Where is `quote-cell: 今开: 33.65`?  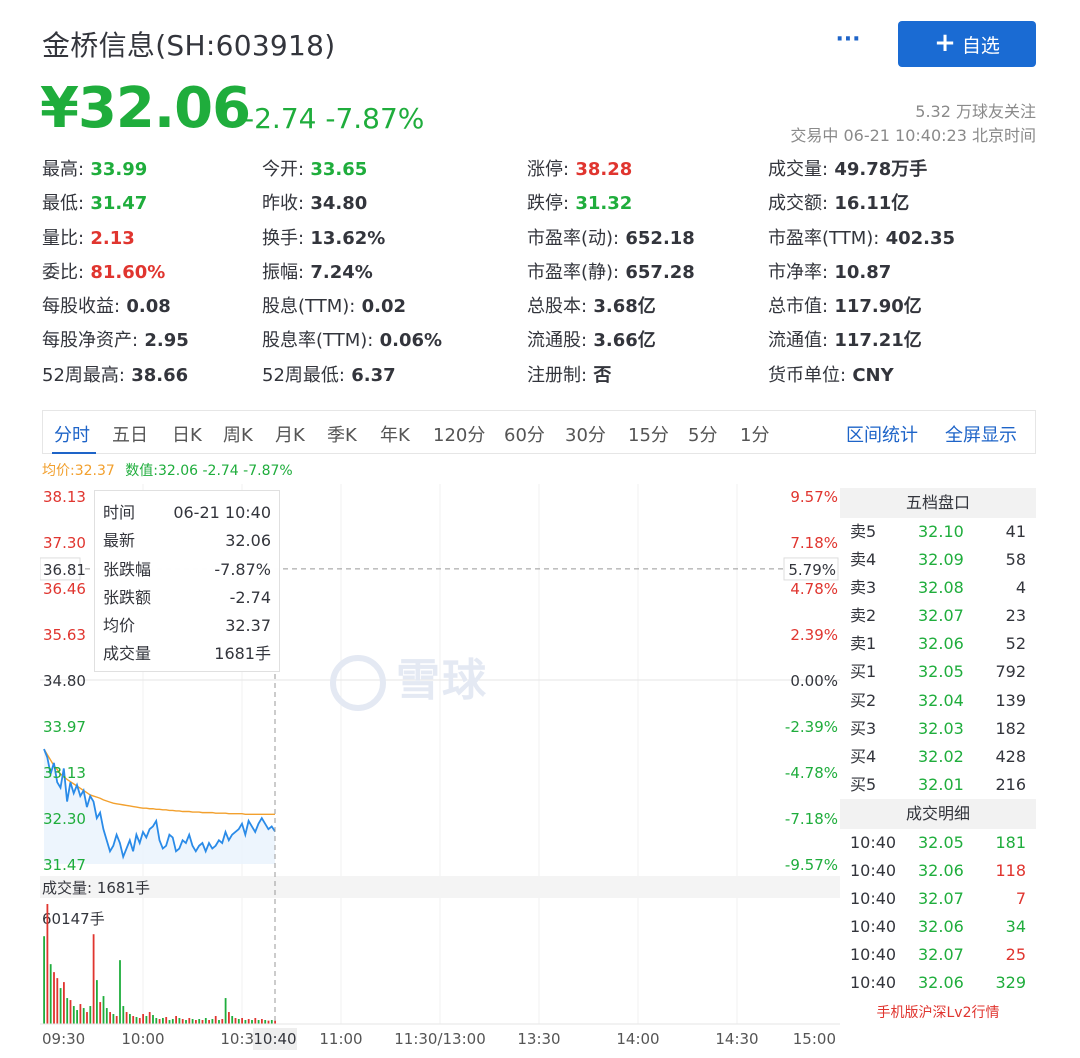 quote-cell: 今开: 33.65 is located at coordinates (314, 170).